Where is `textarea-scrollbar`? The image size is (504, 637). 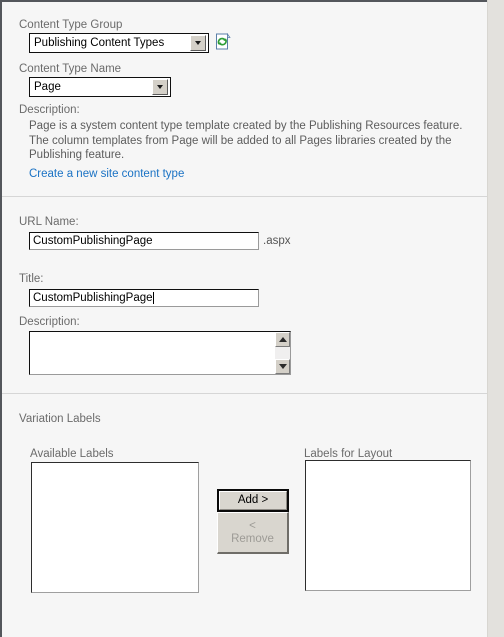
textarea-scrollbar is located at coordinates (282, 353).